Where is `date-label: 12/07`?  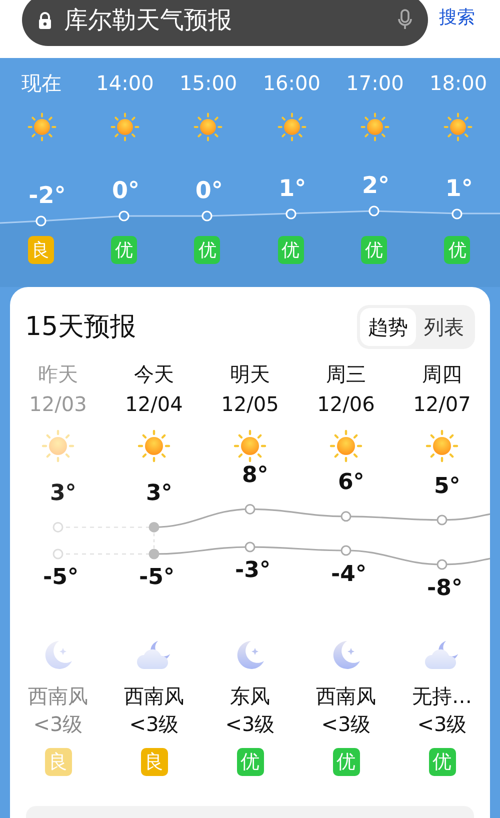 date-label: 12/07 is located at coordinates (442, 404).